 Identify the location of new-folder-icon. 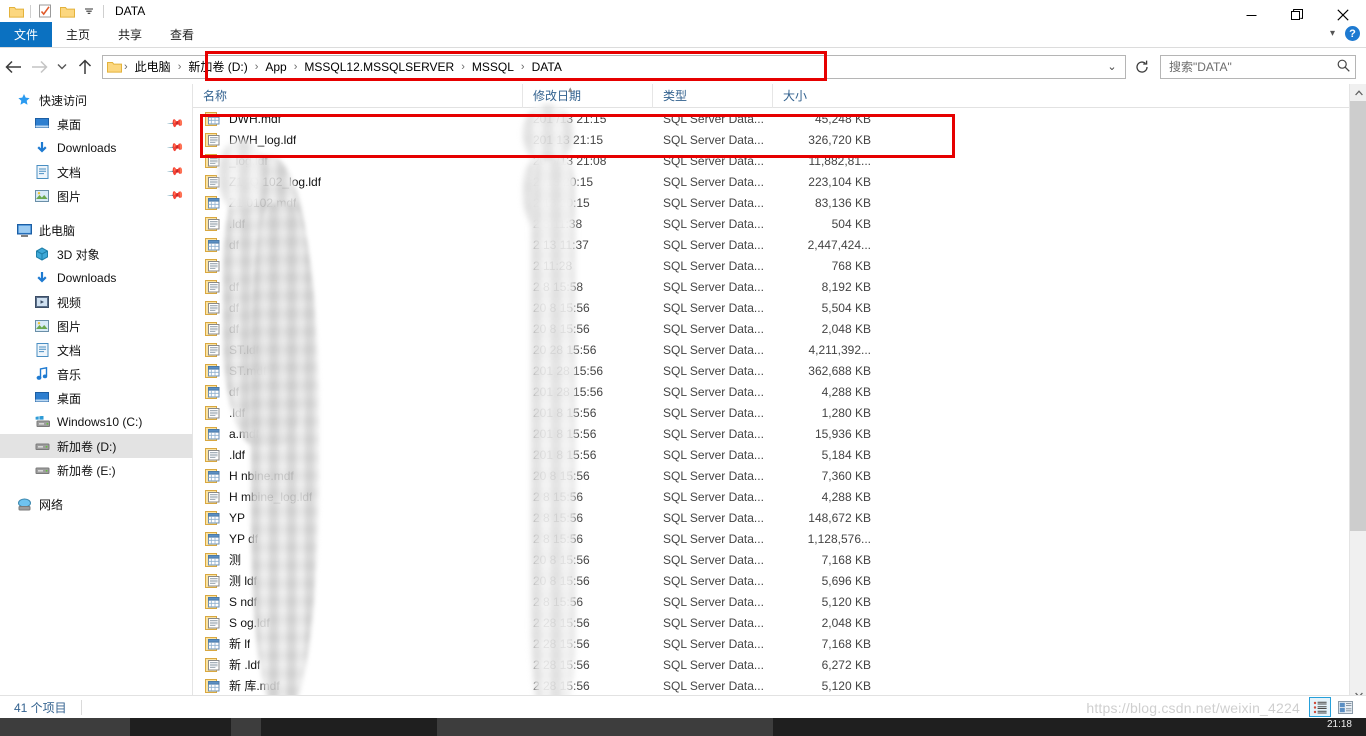
(67, 11).